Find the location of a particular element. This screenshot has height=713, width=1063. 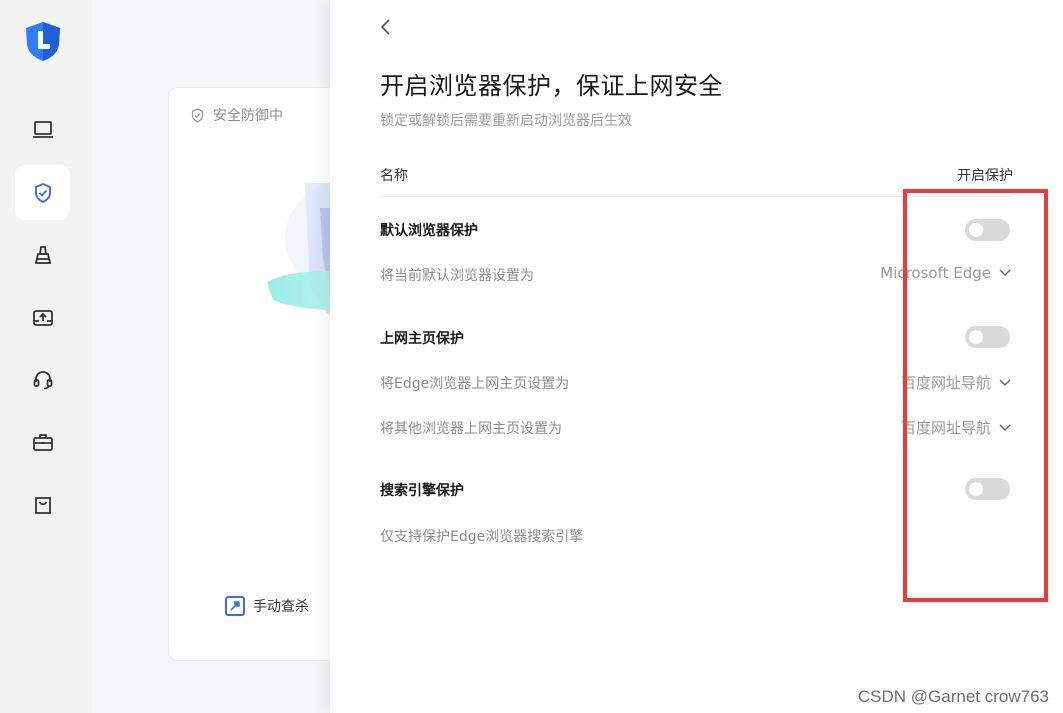

column-header-protection: 开启保护 is located at coordinates (985, 176).